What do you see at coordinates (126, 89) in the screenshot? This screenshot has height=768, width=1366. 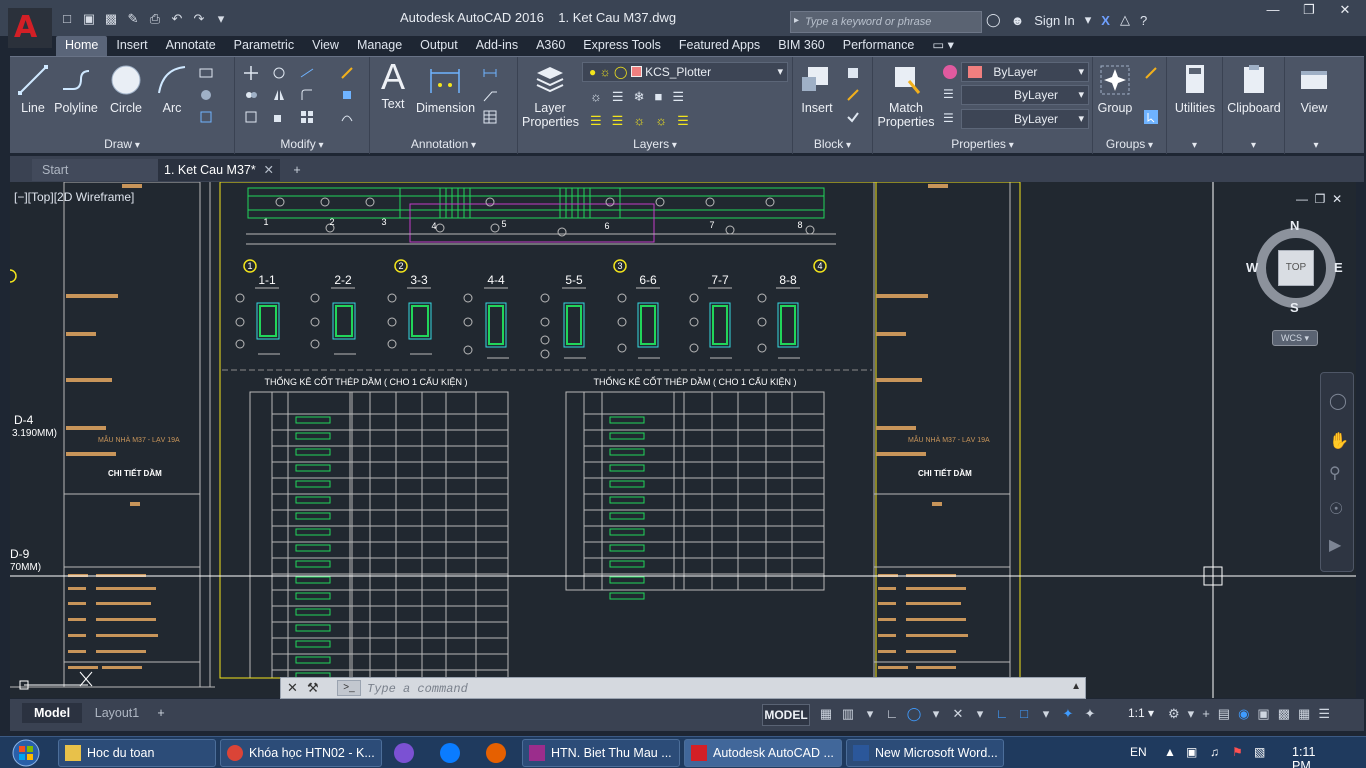 I see `circle-button: Circle` at bounding box center [126, 89].